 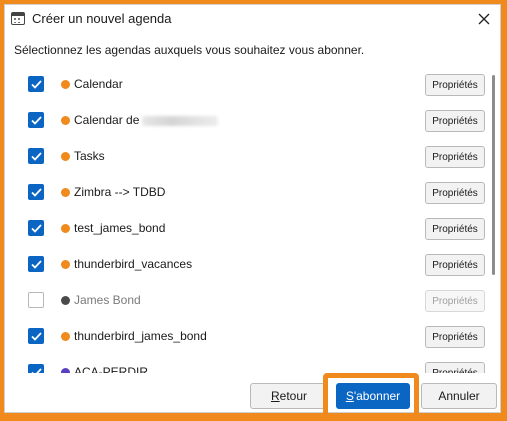 I want to click on calendar-name: Zimbra --> TDBD, so click(x=119, y=192).